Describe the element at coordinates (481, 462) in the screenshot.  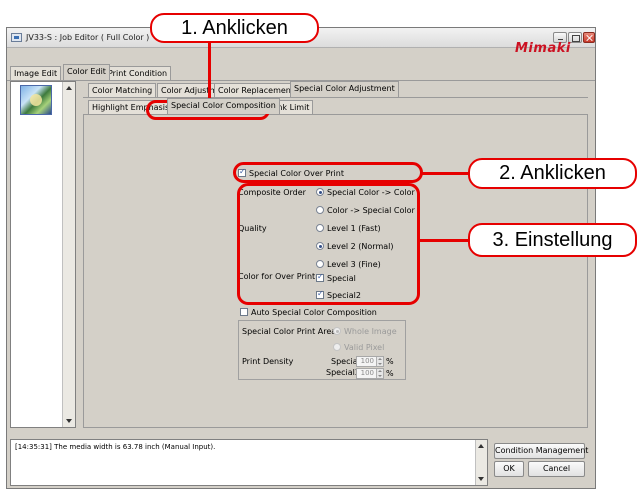
I see `log-scrollbar` at that location.